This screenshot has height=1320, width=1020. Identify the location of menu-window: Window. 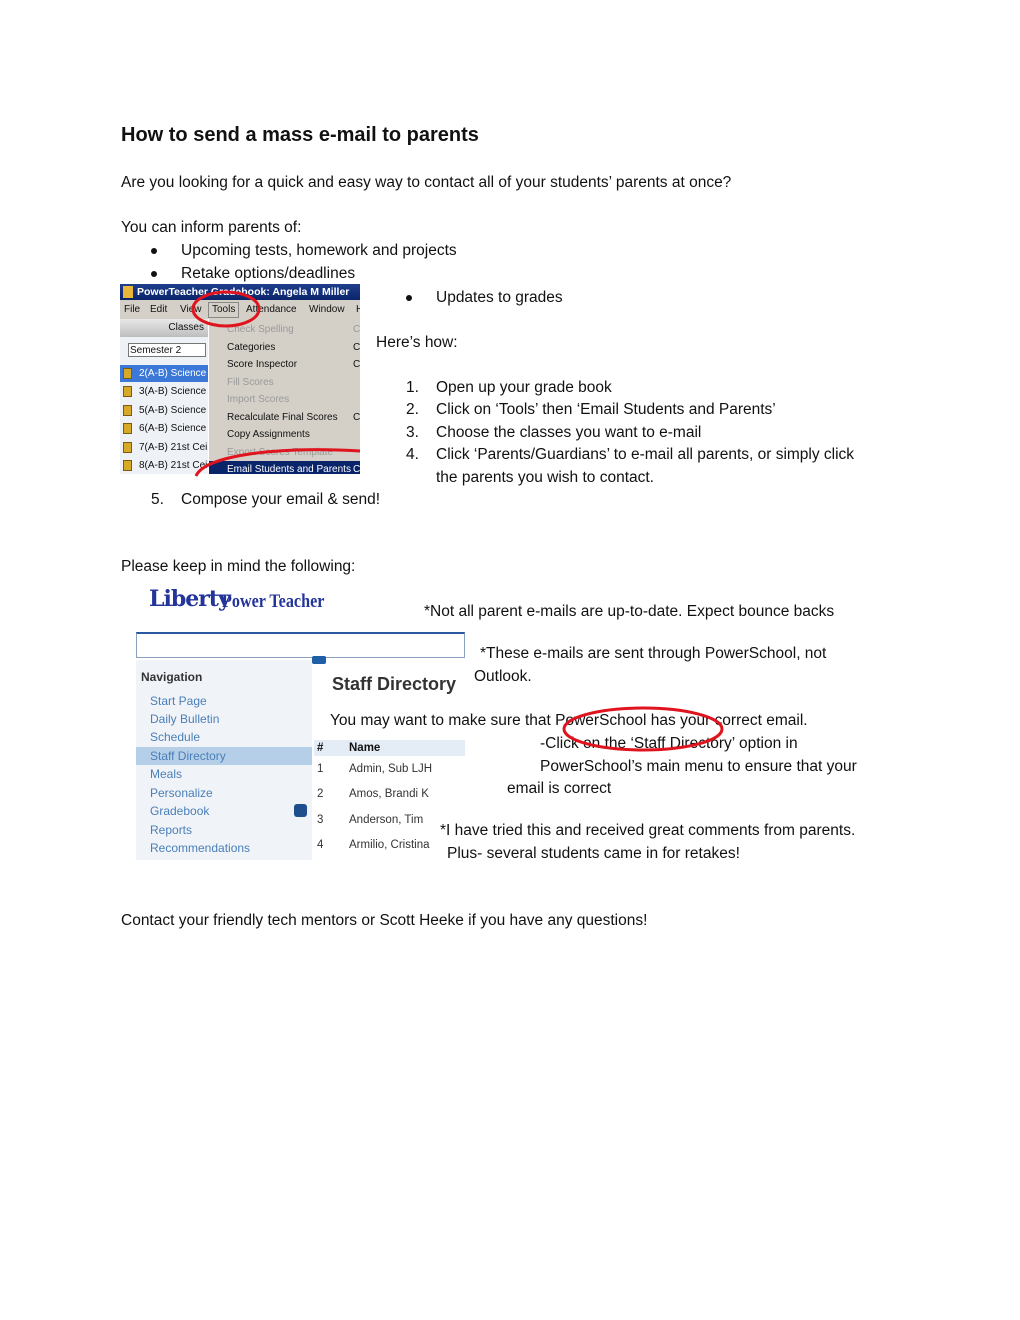
(327, 309).